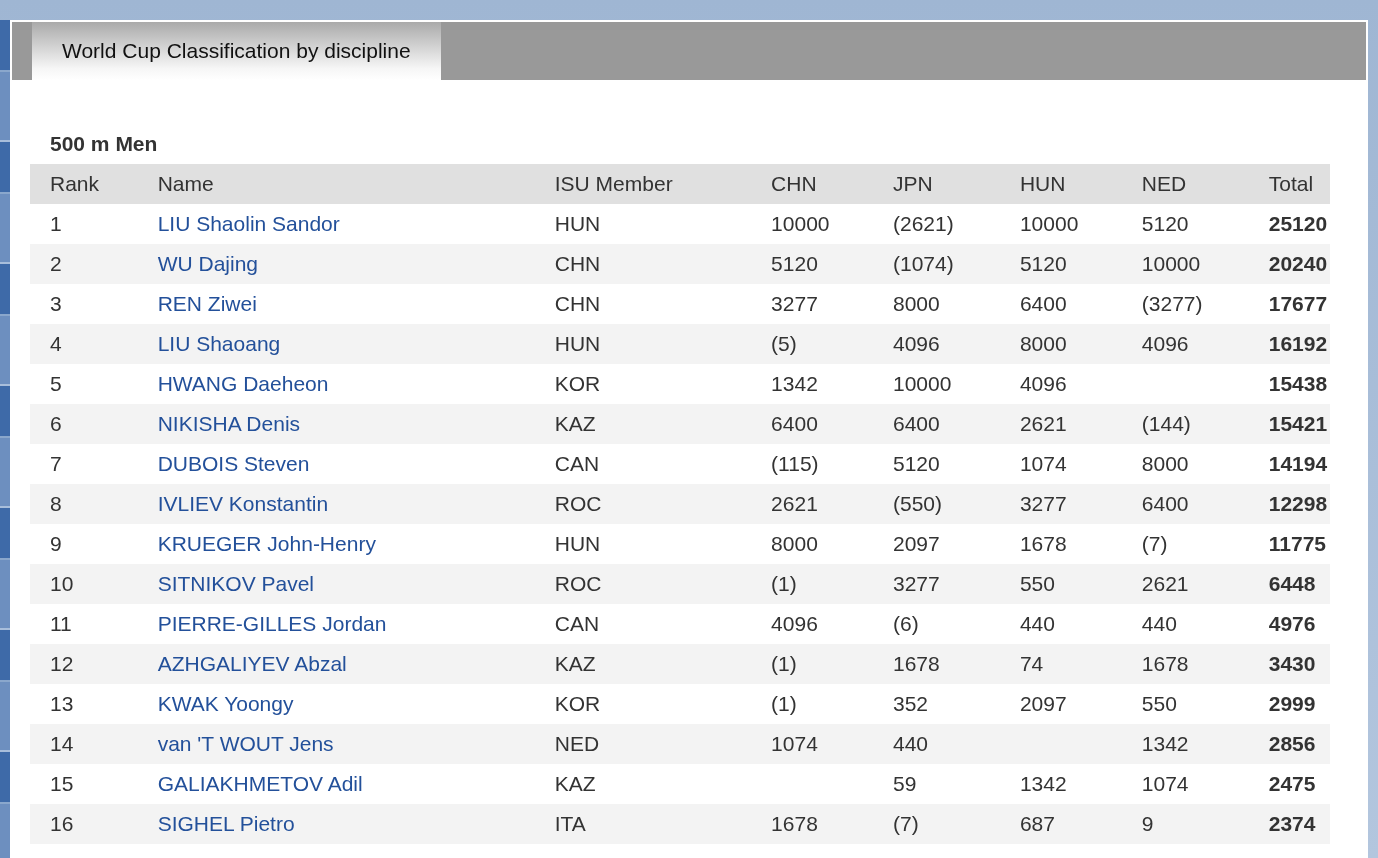  What do you see at coordinates (936, 704) in the screenshot?
I see `score-cell: 352` at bounding box center [936, 704].